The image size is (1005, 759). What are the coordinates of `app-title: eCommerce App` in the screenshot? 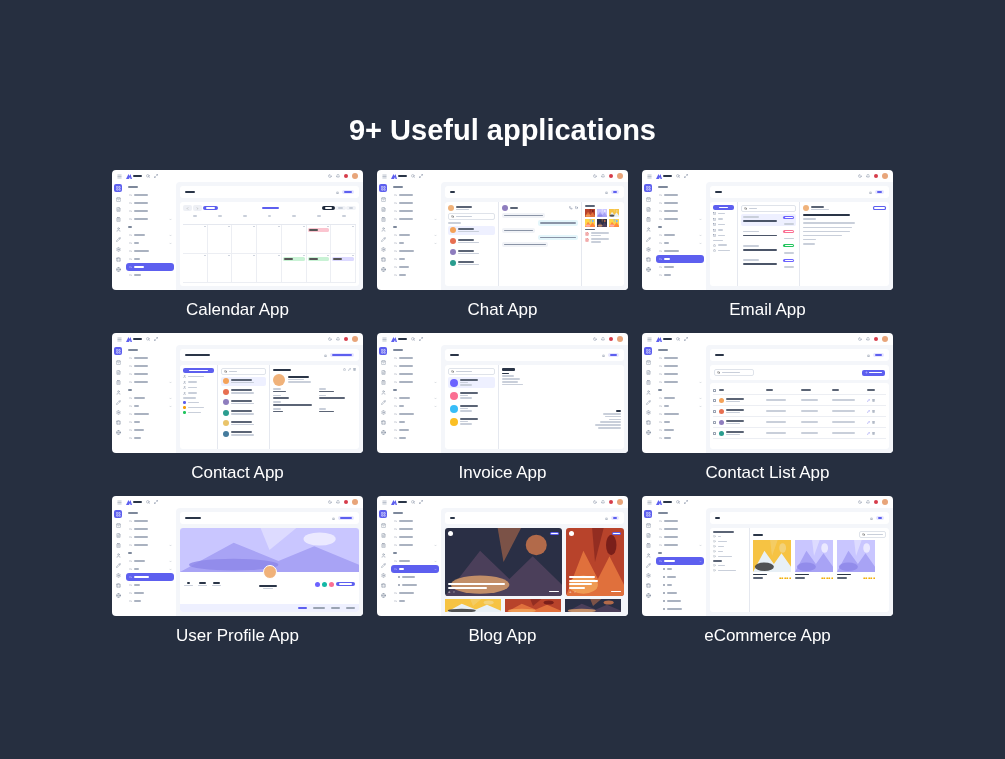 It's located at (767, 635).